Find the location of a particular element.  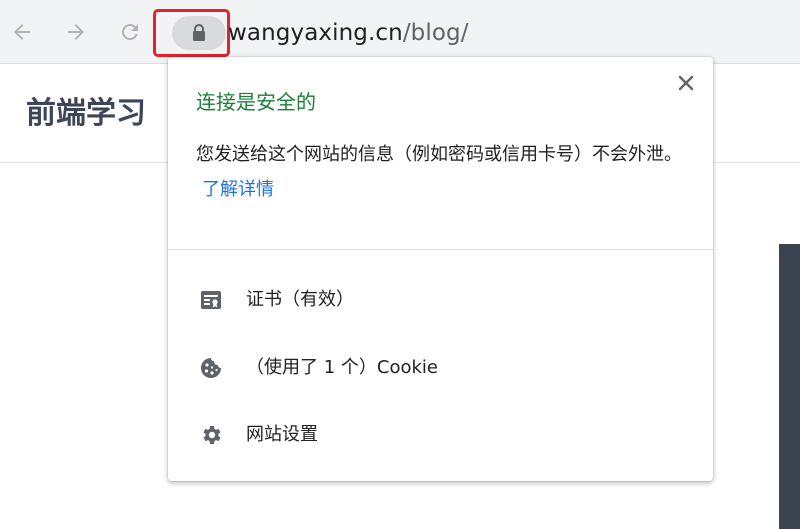

certificate-item: 证书（有效） is located at coordinates (440, 300).